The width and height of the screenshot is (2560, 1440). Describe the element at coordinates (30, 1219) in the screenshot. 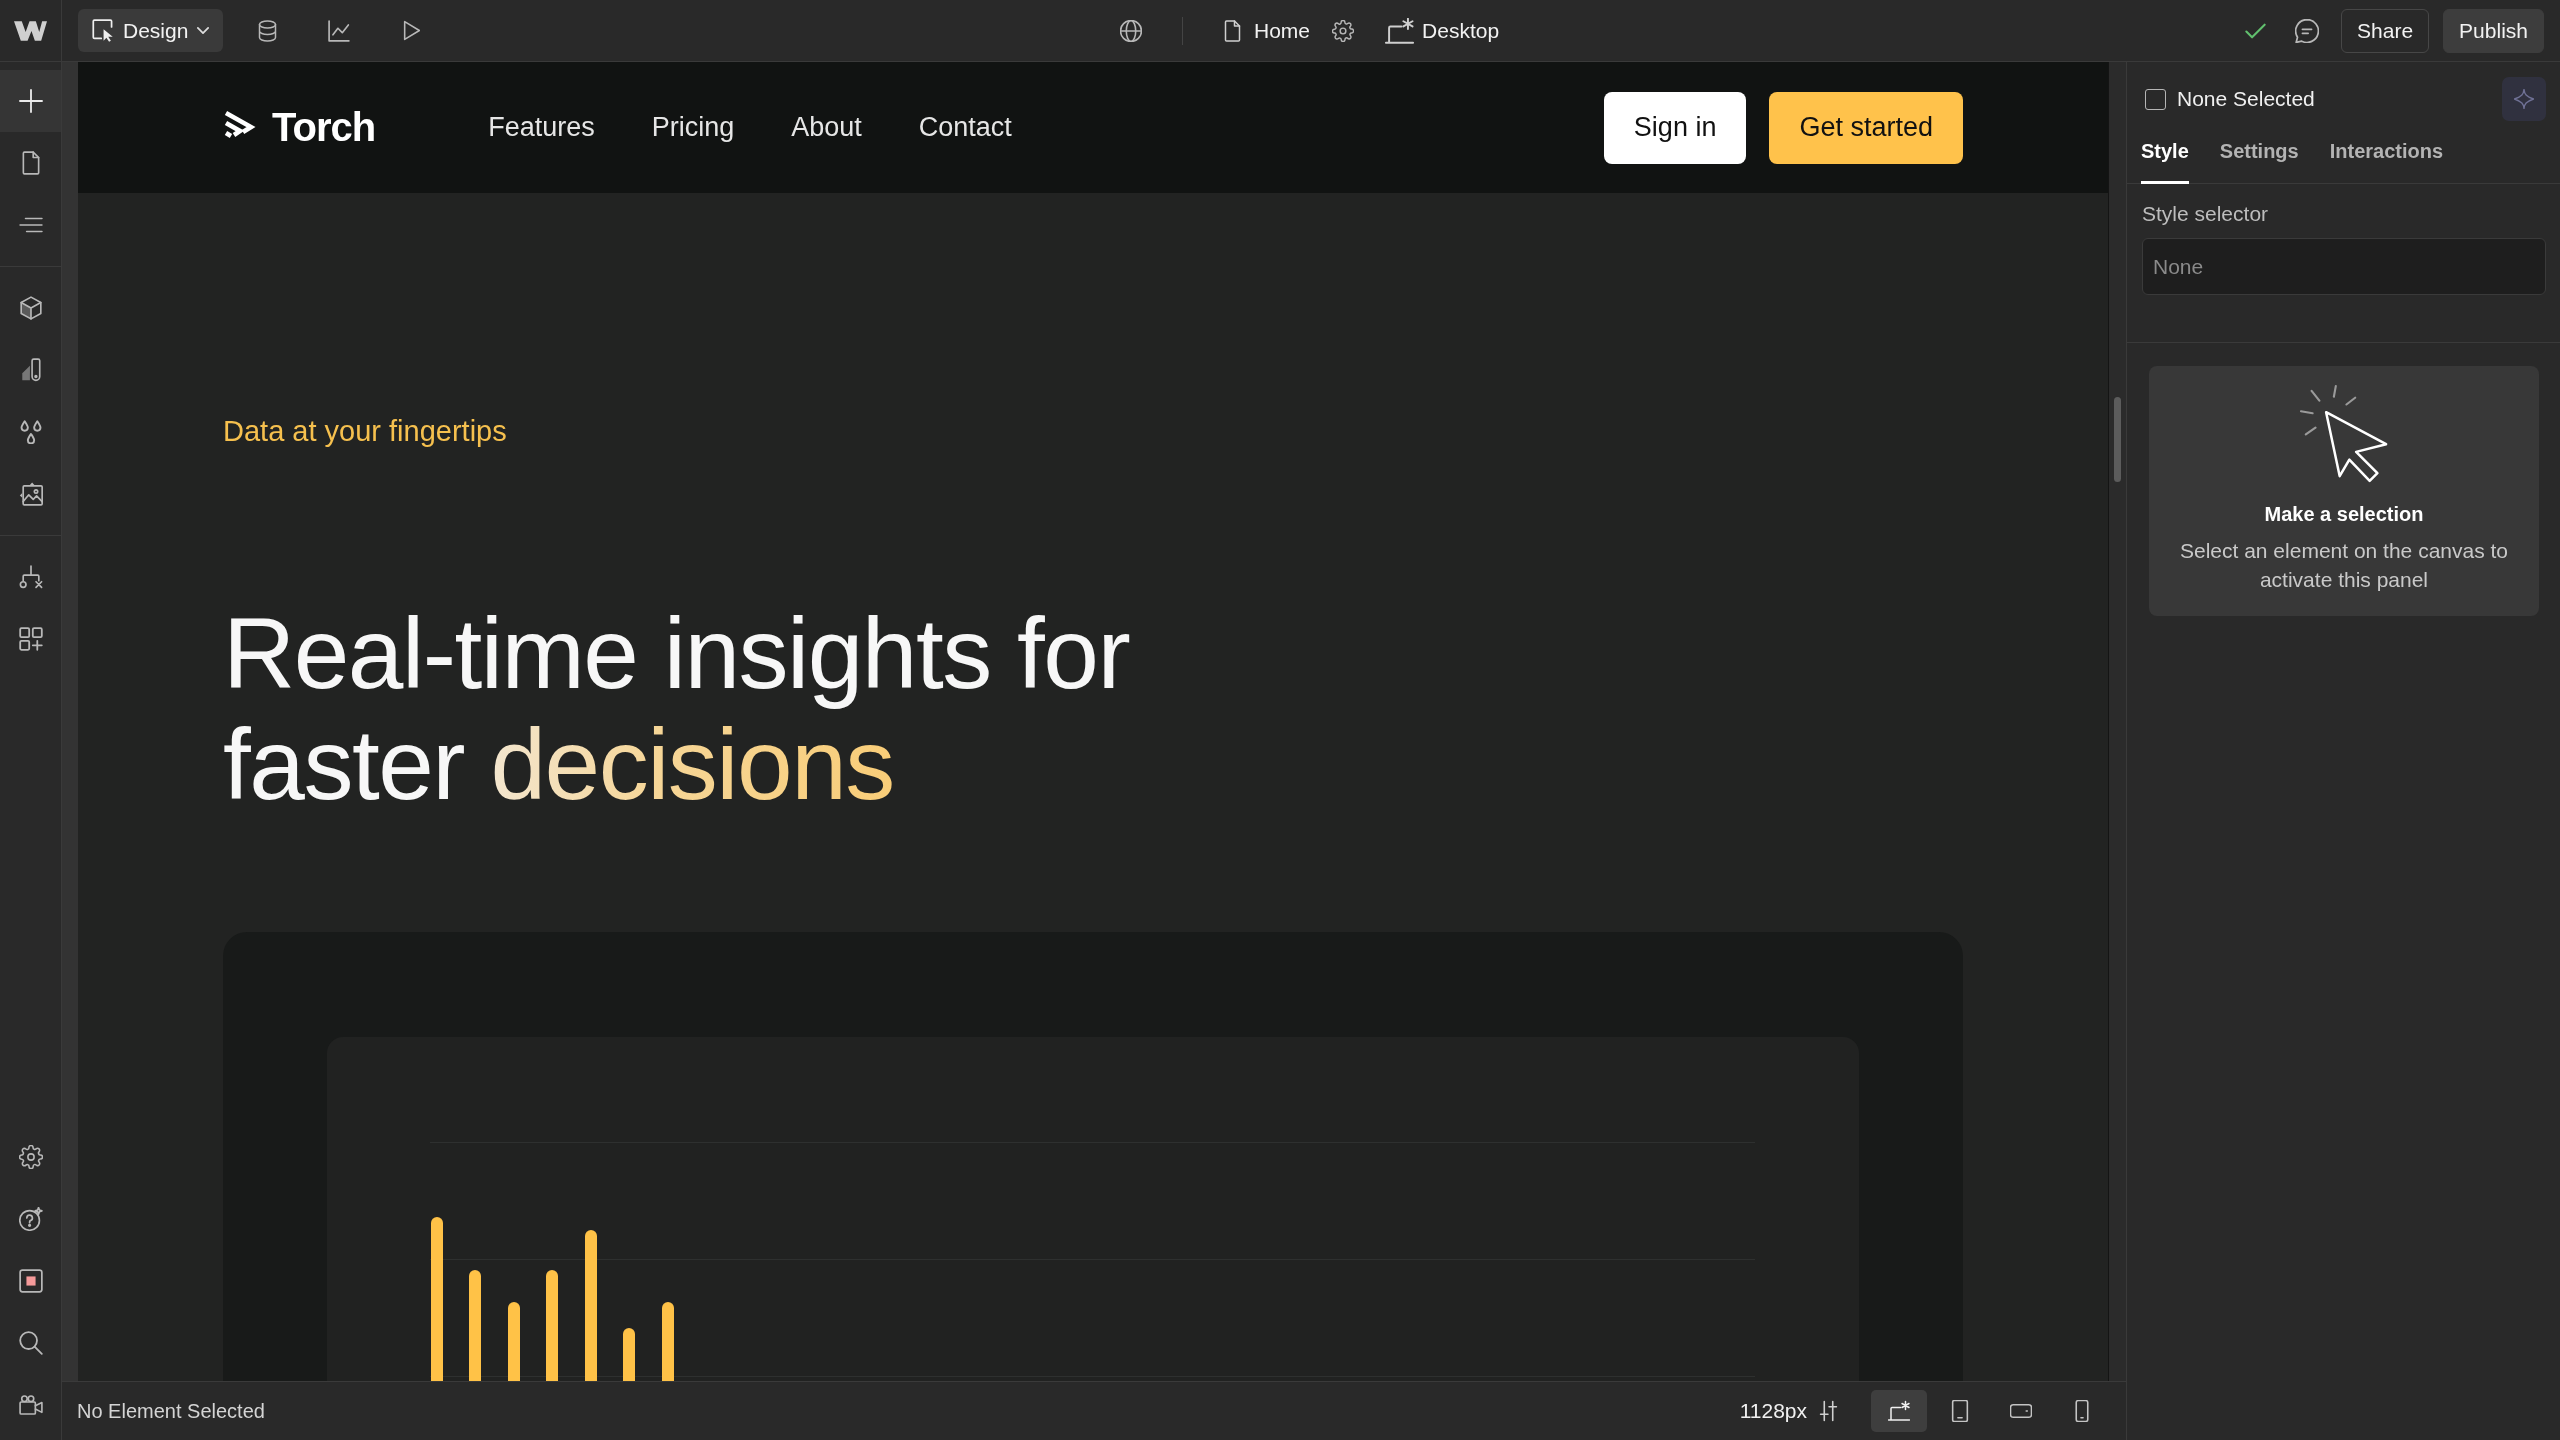

I see `help-icon` at that location.